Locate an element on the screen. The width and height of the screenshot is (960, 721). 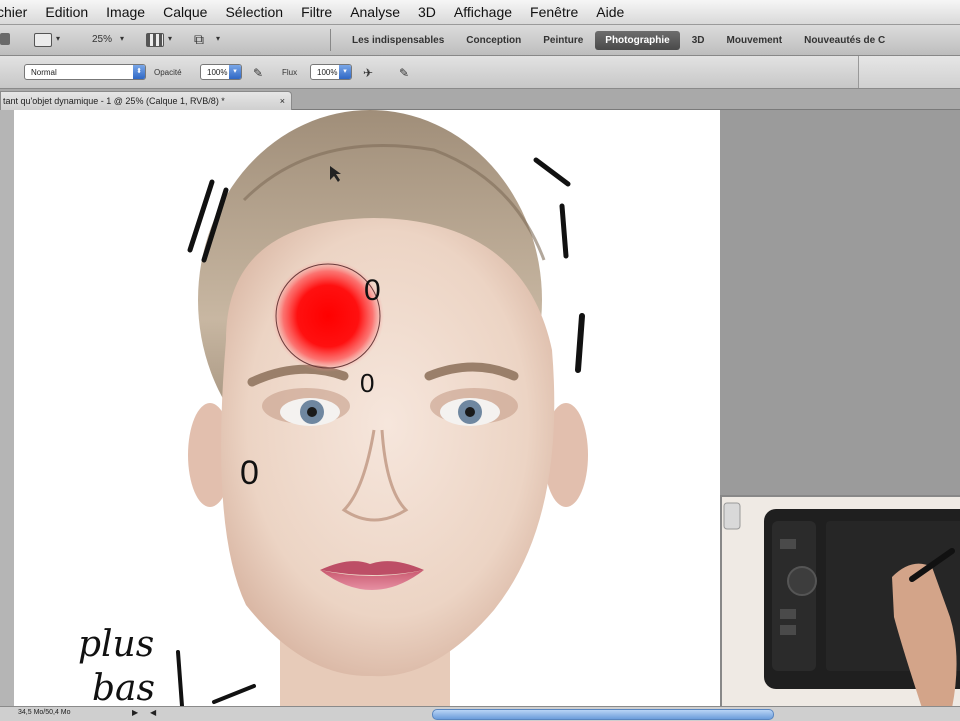
flow-input: 100% ▾ is located at coordinates (331, 72).